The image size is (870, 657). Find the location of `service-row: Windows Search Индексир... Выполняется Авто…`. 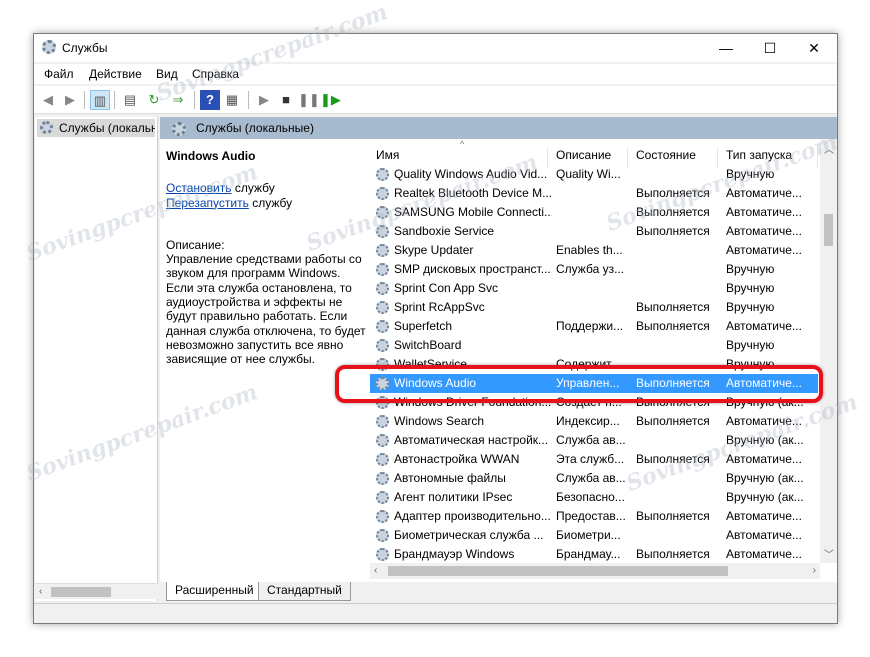

service-row: Windows Search Индексир... Выполняется Авто… is located at coordinates (594, 421).